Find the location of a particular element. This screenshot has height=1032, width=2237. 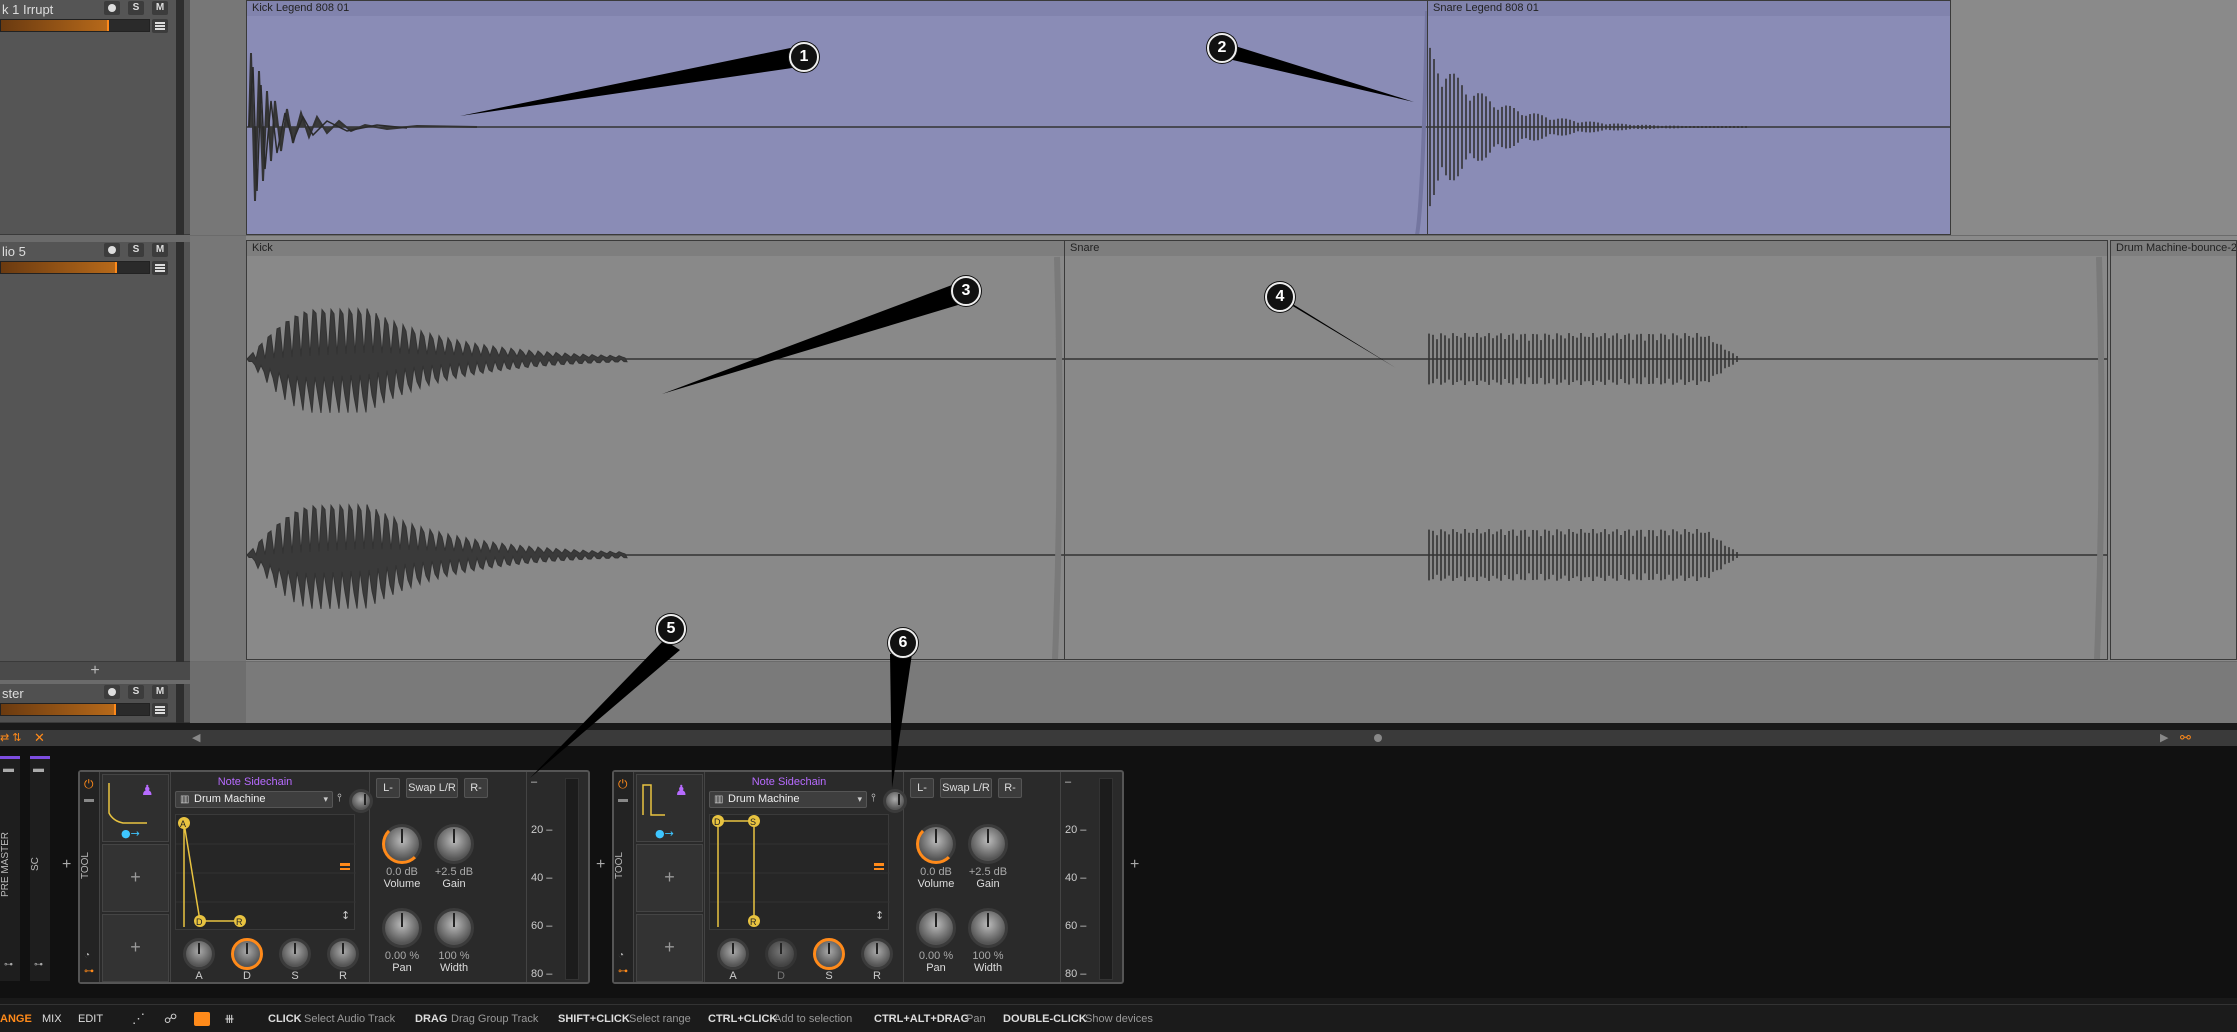

hint-desc: Select range is located at coordinates (660, 1019).